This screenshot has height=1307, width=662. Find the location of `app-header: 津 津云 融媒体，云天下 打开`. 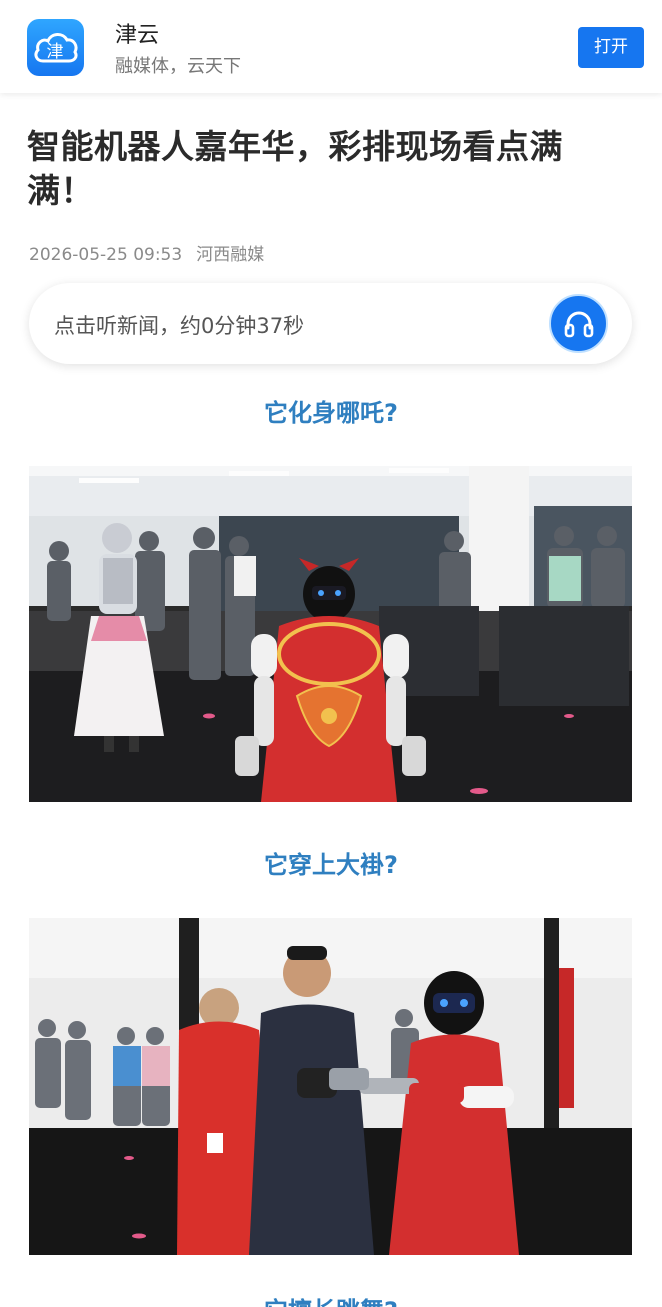

app-header: 津 津云 融媒体，云天下 打开 is located at coordinates (331, 46).